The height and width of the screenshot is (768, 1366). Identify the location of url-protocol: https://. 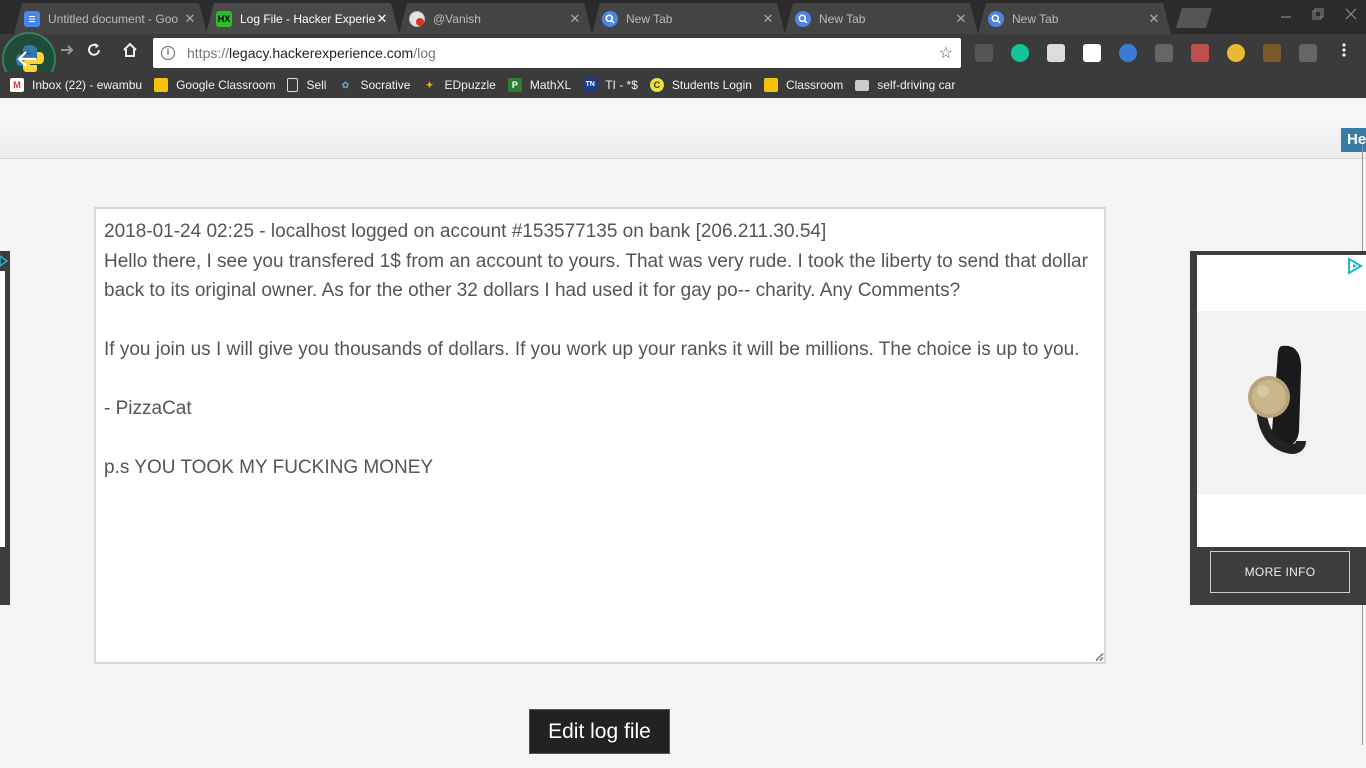
(208, 53).